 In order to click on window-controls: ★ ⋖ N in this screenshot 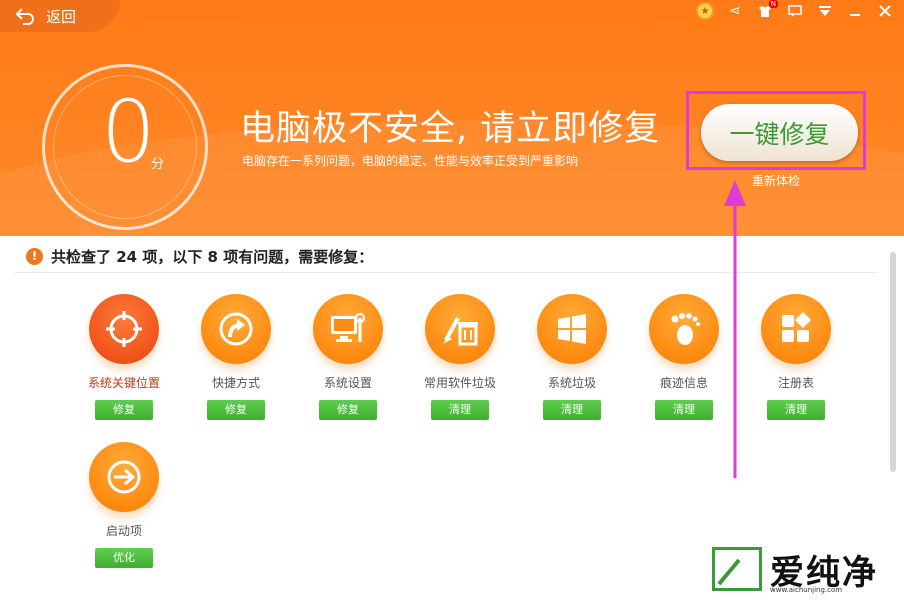, I will do `click(795, 11)`.